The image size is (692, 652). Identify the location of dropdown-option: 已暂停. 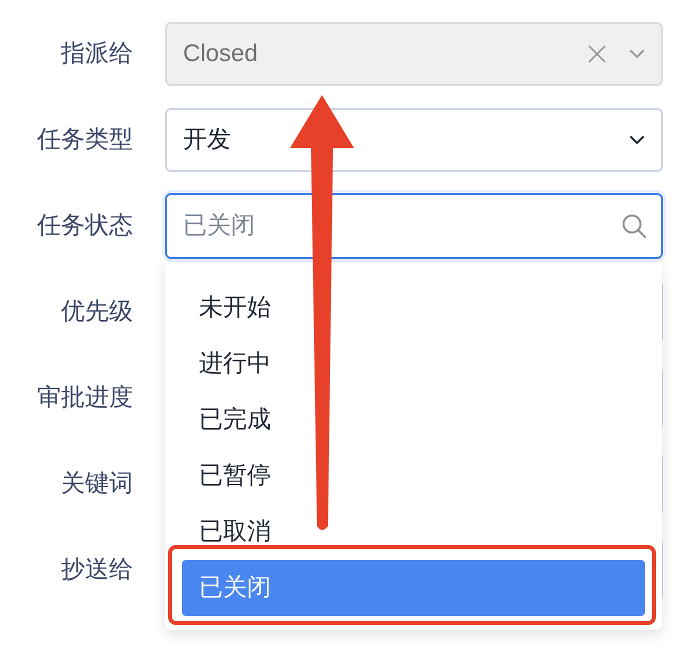
(413, 476).